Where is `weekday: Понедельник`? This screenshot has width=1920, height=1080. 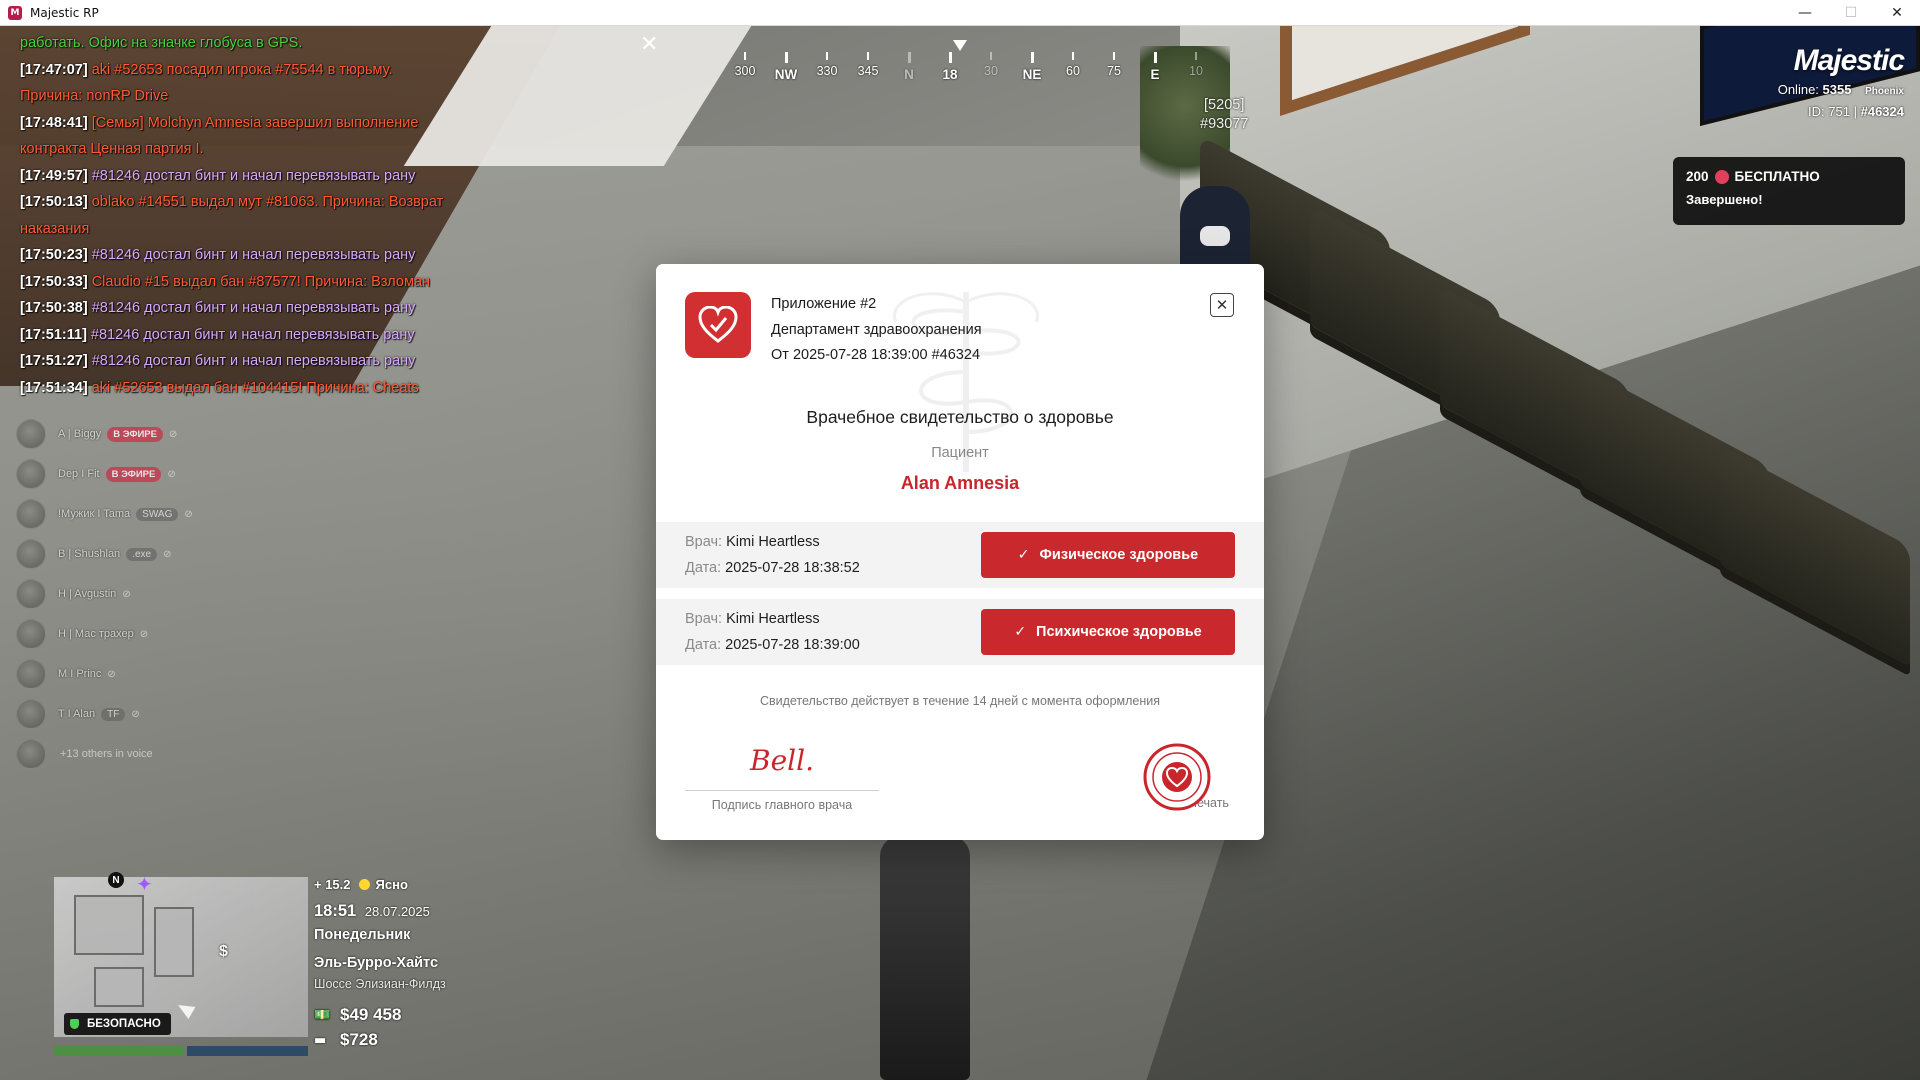
weekday: Понедельник is located at coordinates (362, 935).